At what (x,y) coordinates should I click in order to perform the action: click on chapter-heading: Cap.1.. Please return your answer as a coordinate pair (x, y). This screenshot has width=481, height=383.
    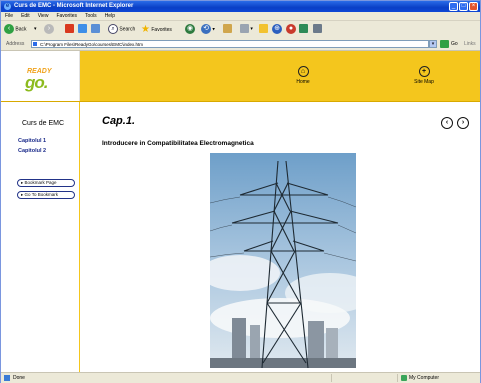
    Looking at the image, I should click on (119, 121).